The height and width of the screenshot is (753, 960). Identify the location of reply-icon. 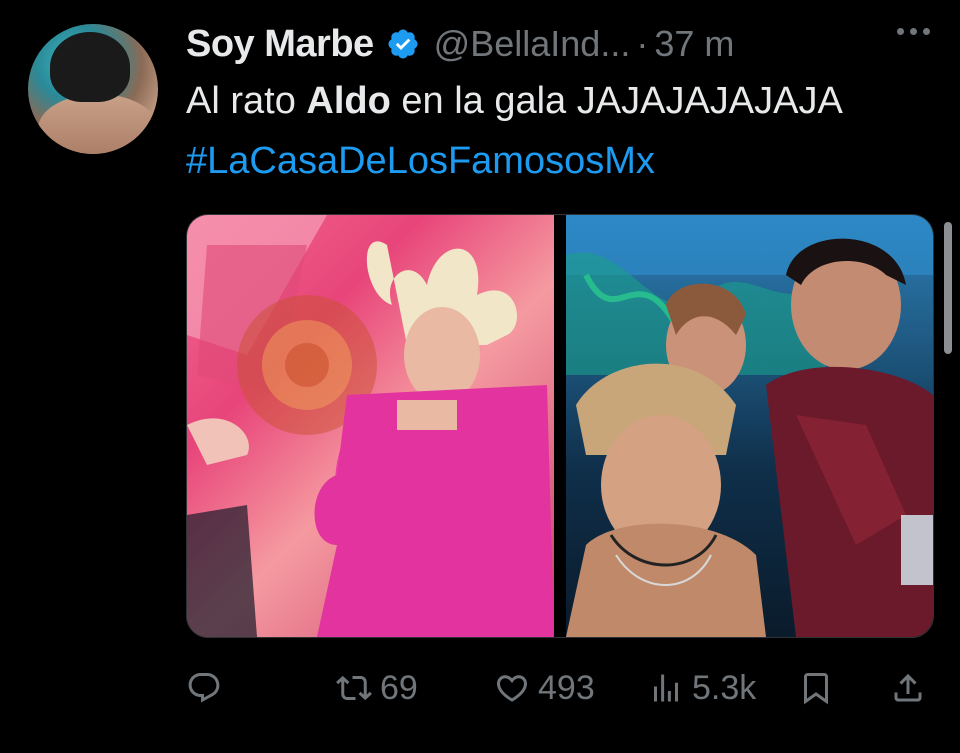
(204, 688).